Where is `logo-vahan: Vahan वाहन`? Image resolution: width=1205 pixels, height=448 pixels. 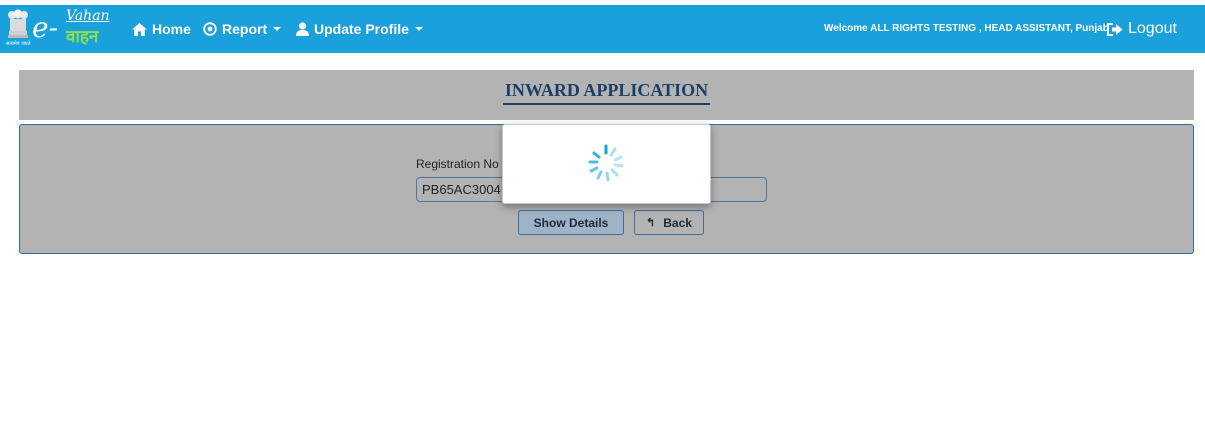
logo-vahan: Vahan वाहन is located at coordinates (85, 28).